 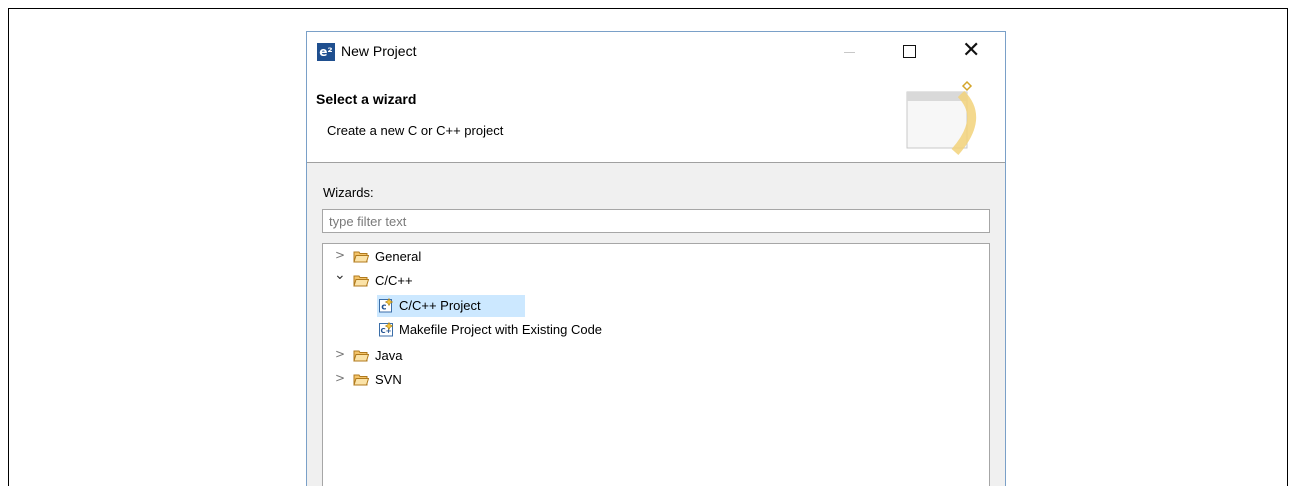 I want to click on title-bar: e² New Project ✕, so click(x=656, y=52).